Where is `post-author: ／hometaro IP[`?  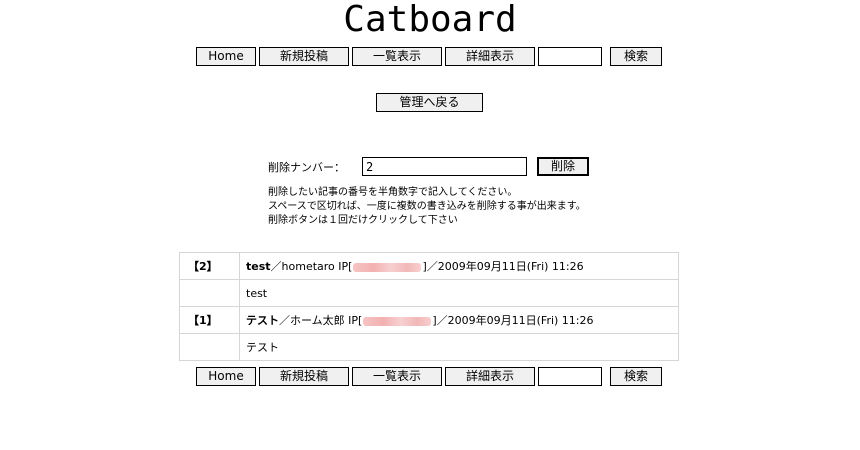
post-author: ／hometaro IP[ is located at coordinates (311, 266).